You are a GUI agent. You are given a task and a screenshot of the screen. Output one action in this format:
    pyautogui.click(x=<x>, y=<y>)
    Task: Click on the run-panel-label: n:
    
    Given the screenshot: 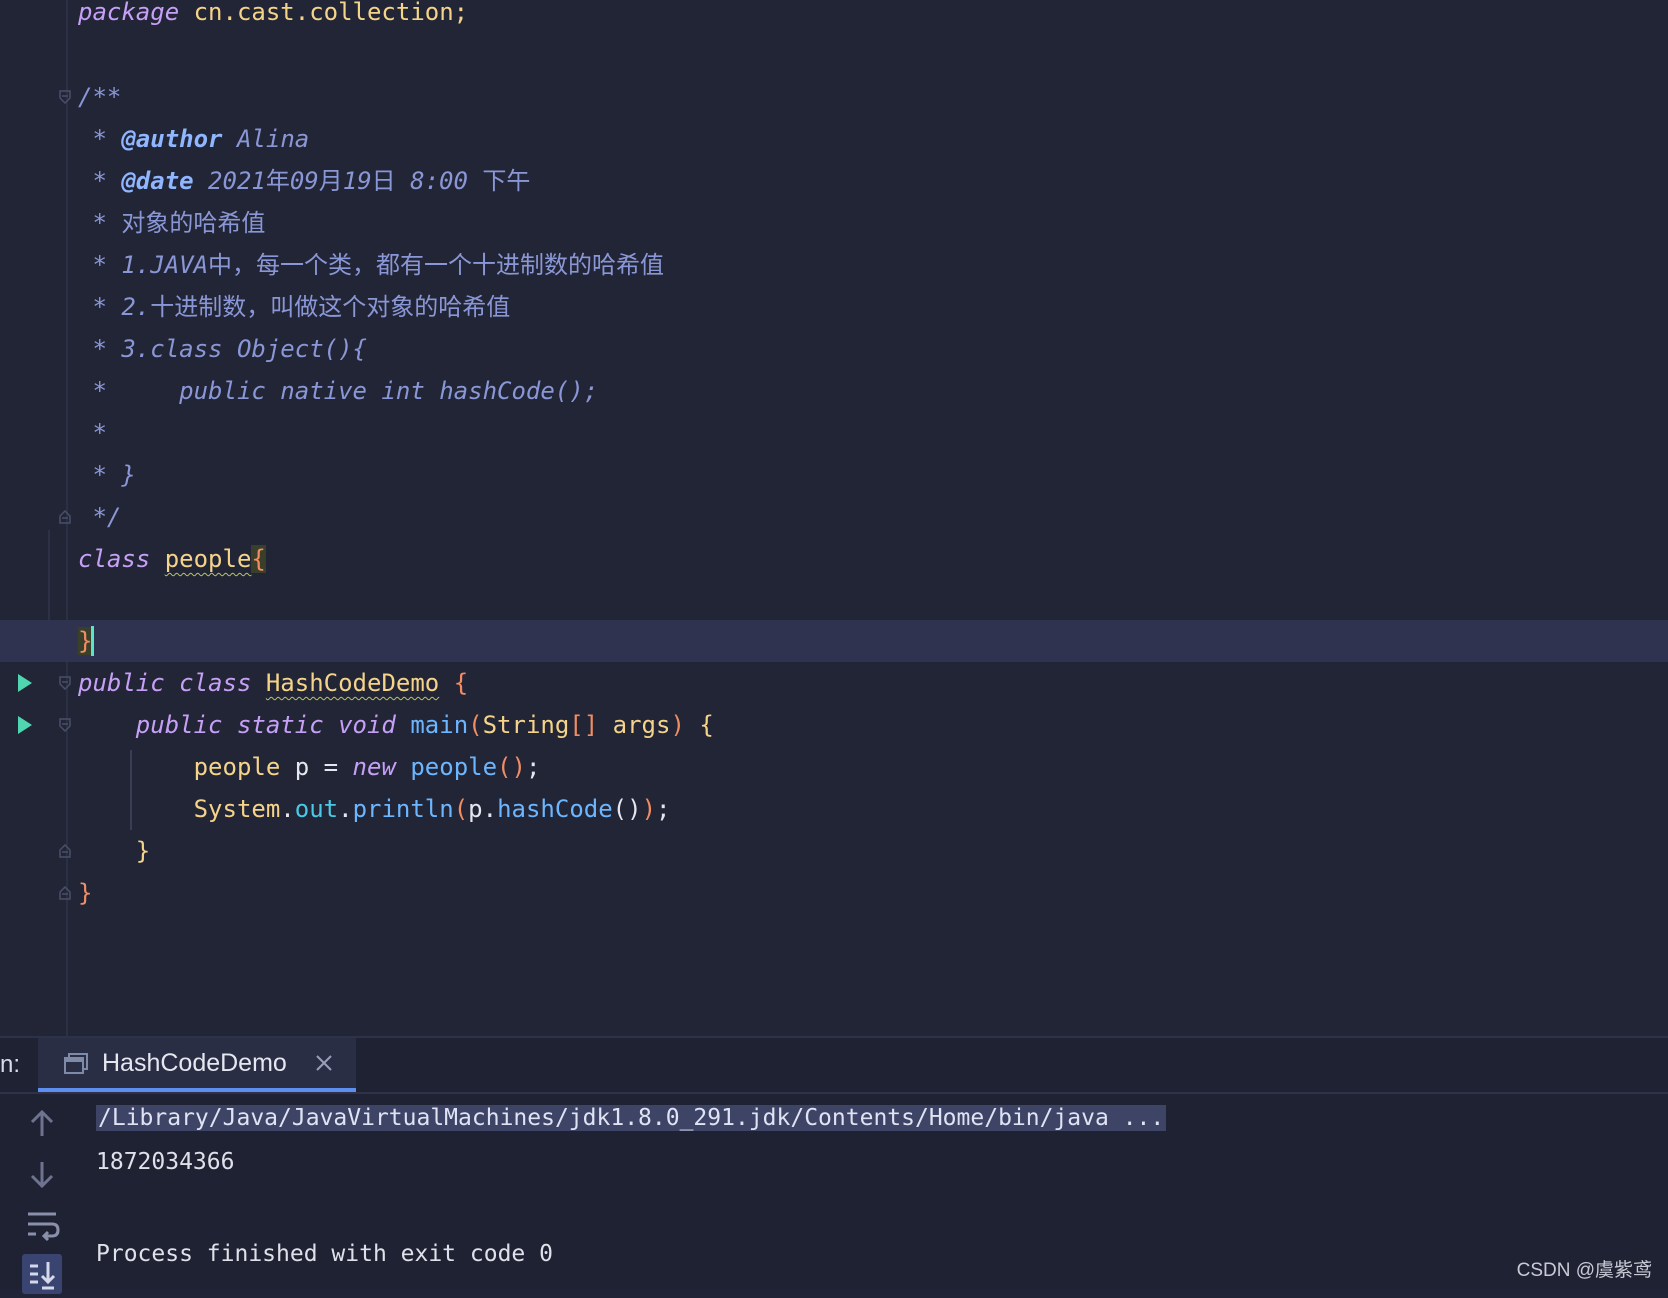 What is the action you would take?
    pyautogui.click(x=10, y=1064)
    